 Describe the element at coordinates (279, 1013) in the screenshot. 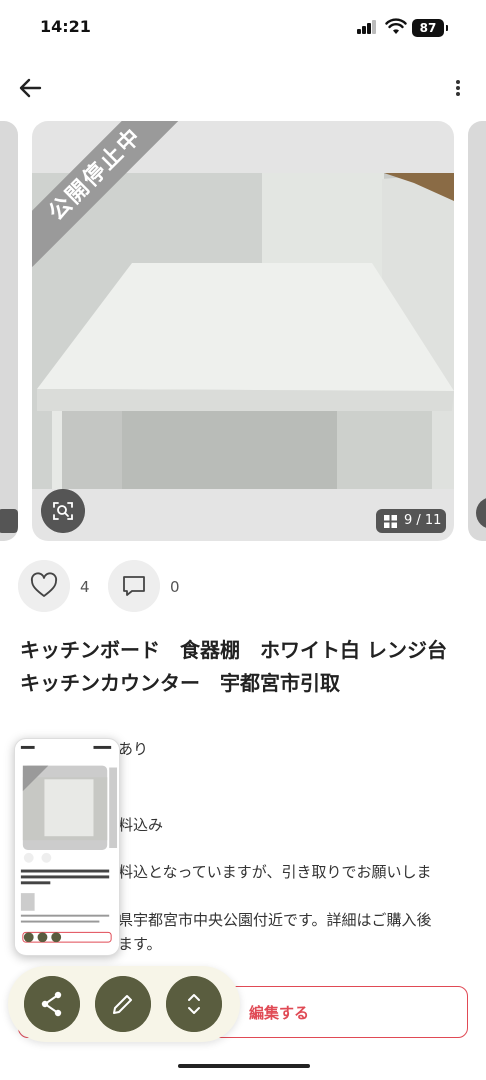

I see `edit-button-label: 編集する` at that location.